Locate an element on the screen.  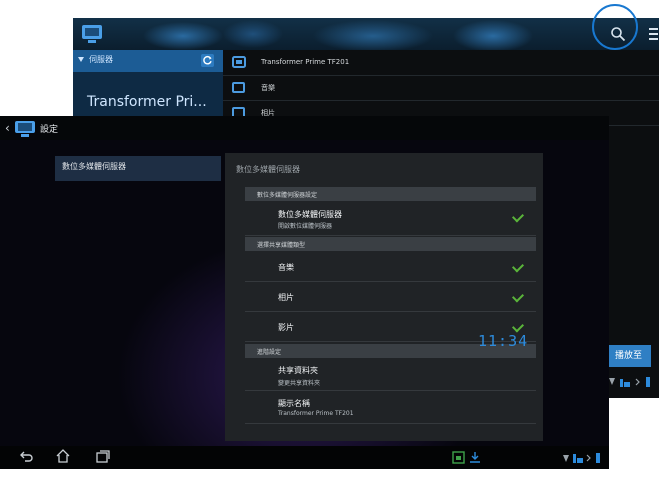
device-icon is located at coordinates (239, 62).